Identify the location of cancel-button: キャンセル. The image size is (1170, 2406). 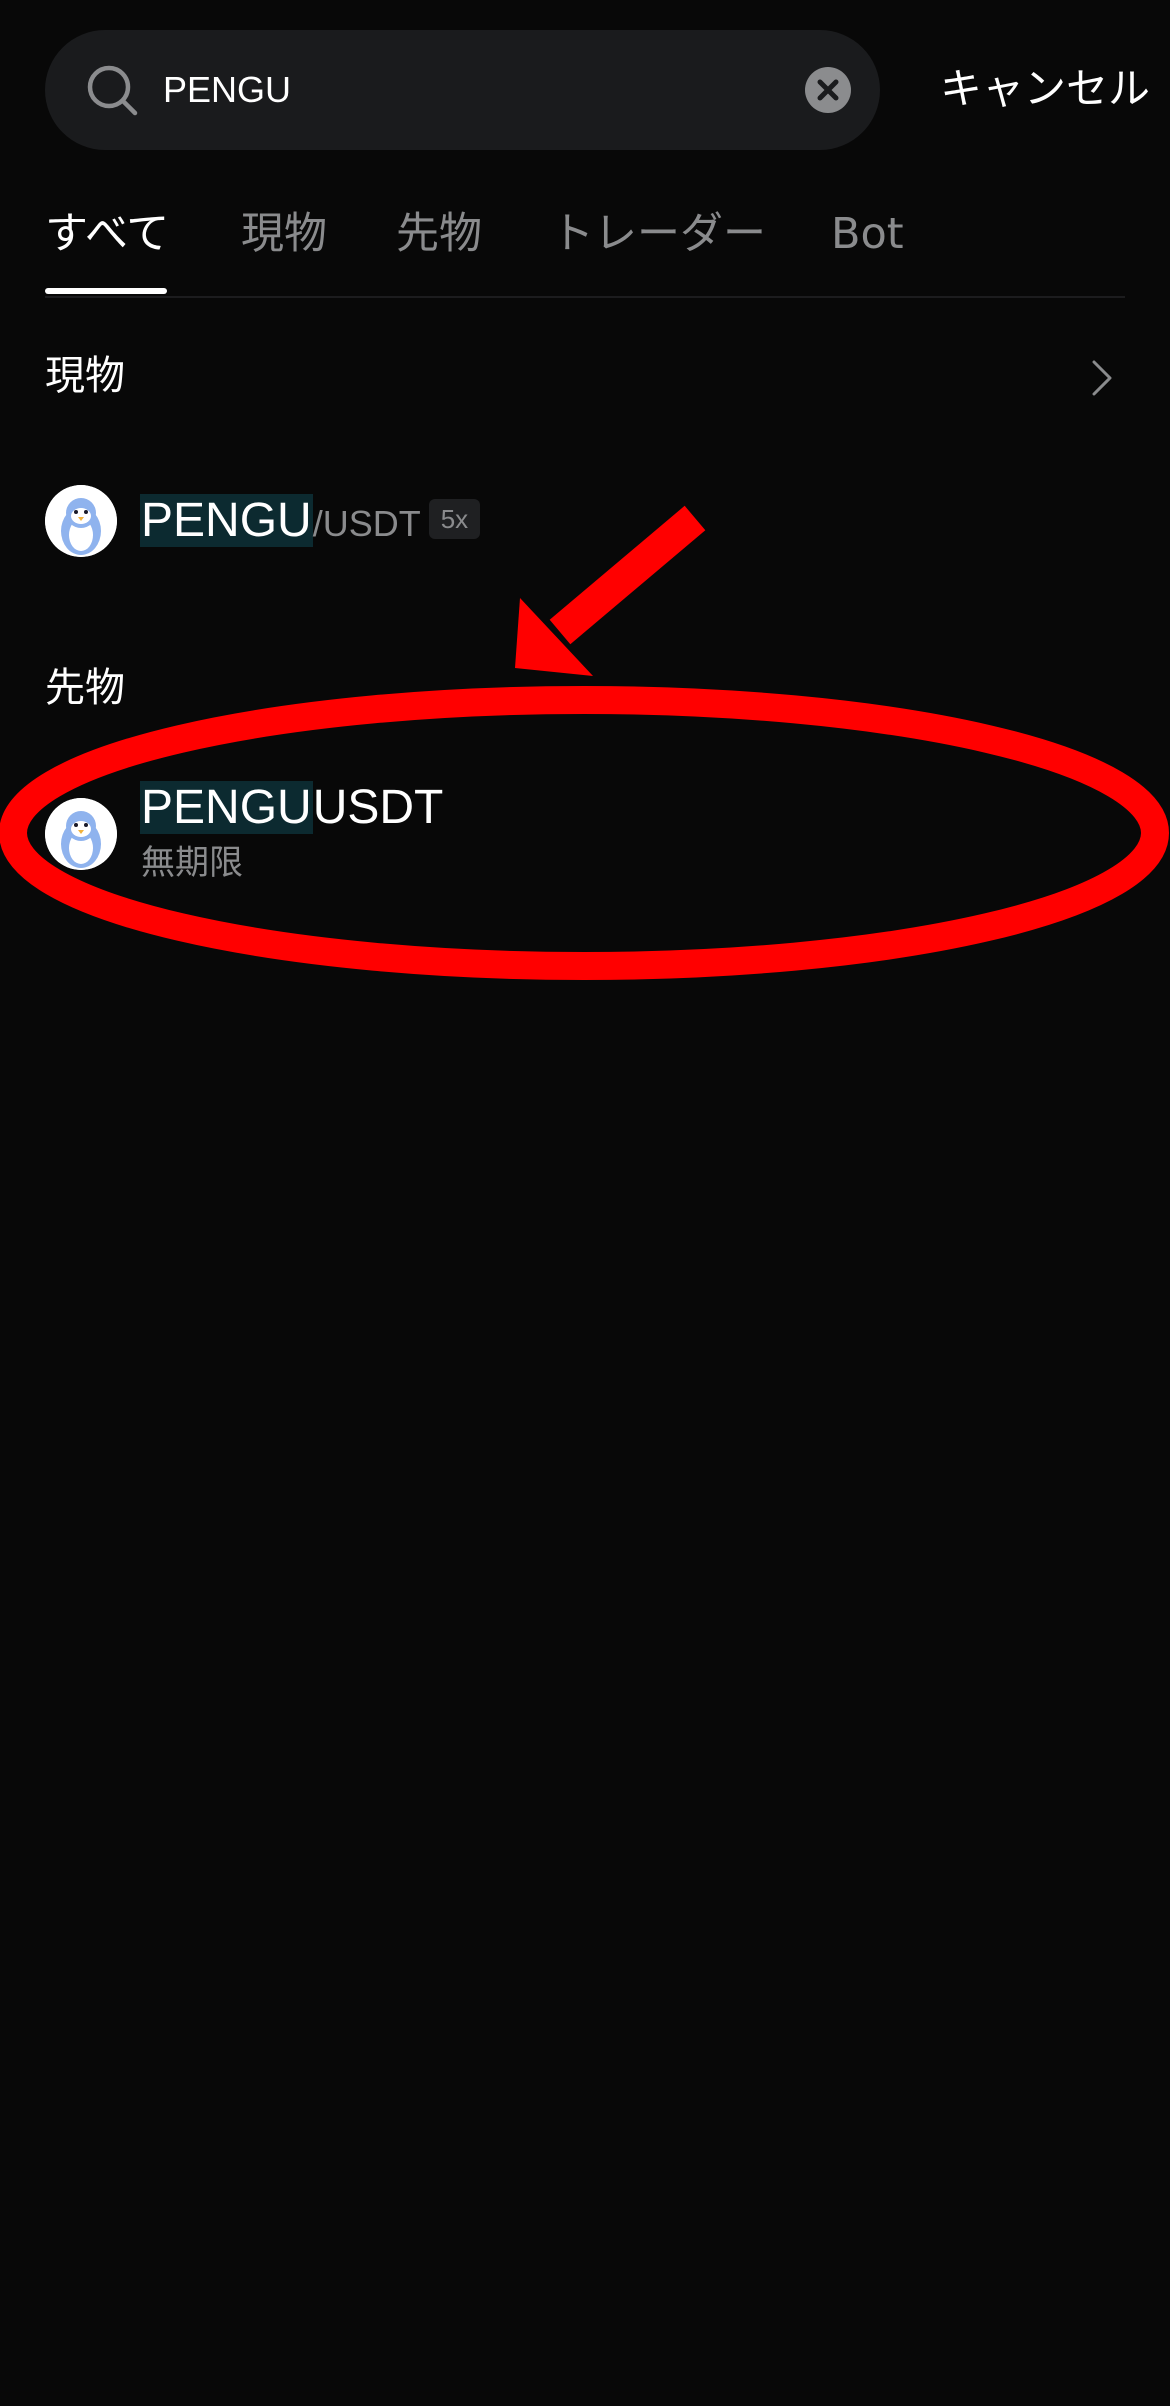
(1030, 89).